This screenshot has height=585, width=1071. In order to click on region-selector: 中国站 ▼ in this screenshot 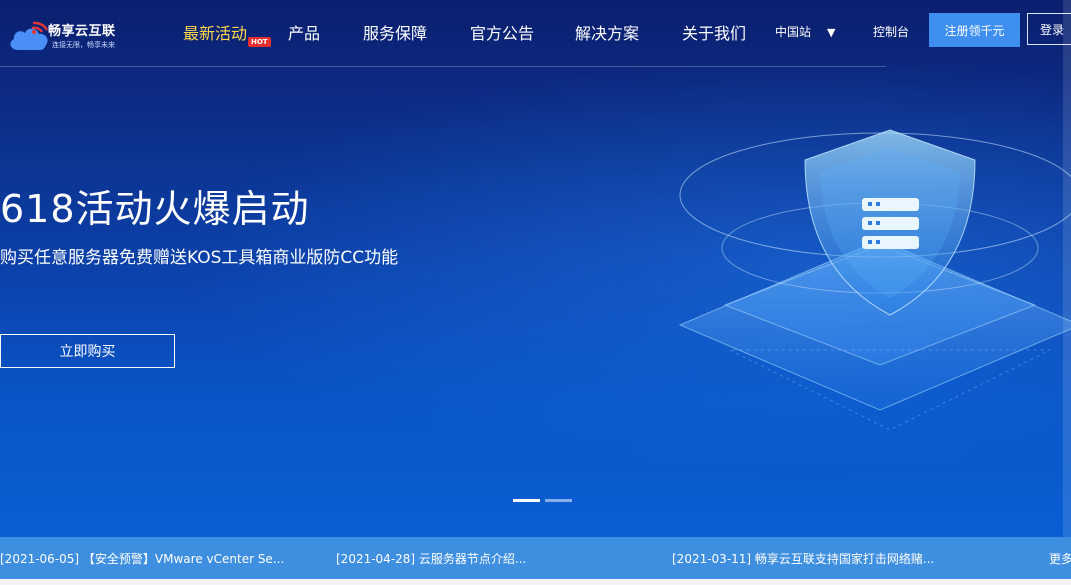, I will do `click(805, 31)`.